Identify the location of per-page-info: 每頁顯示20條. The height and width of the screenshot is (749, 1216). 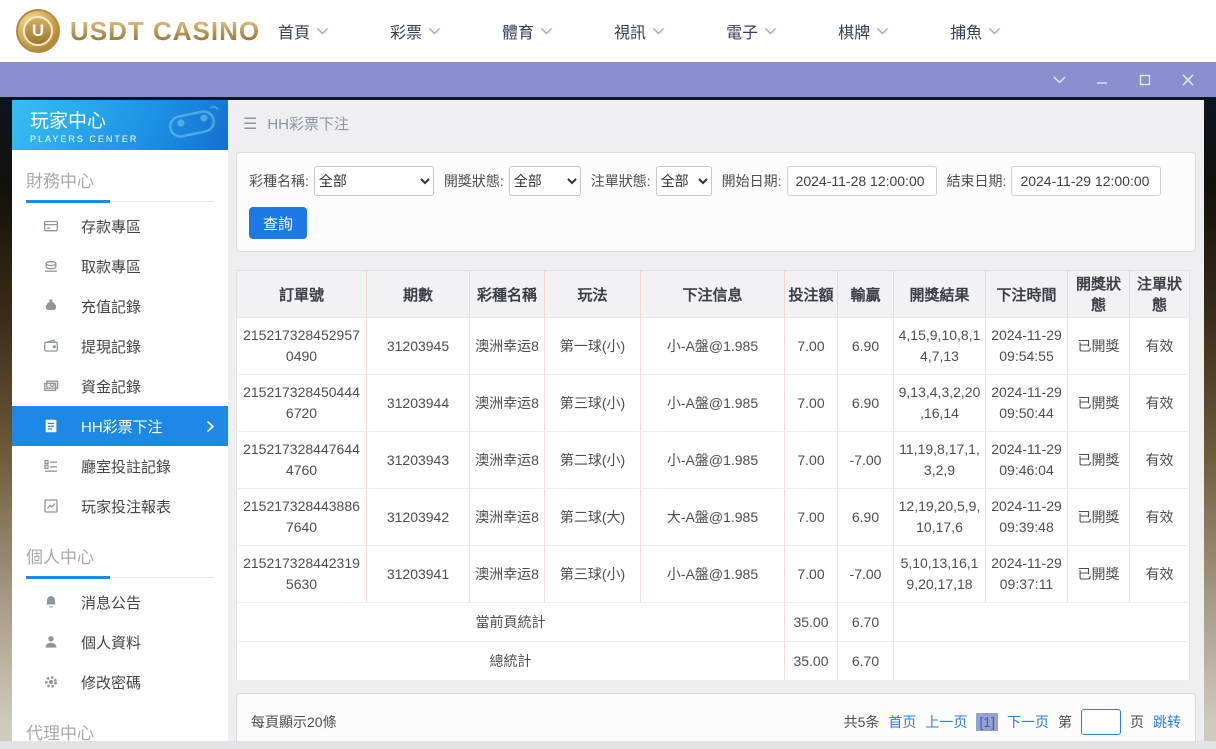
(294, 721).